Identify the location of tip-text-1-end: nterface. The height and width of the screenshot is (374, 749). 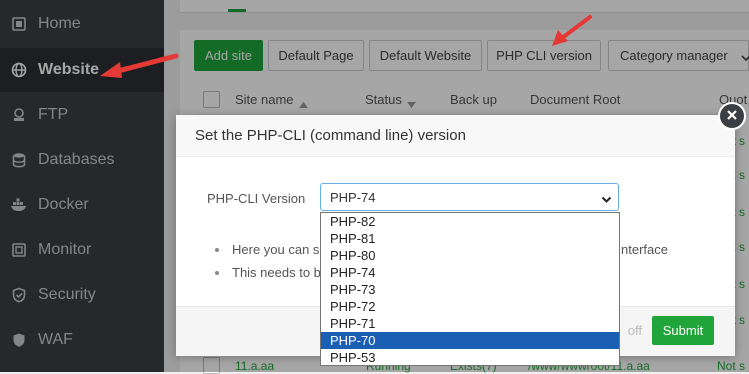
(644, 249).